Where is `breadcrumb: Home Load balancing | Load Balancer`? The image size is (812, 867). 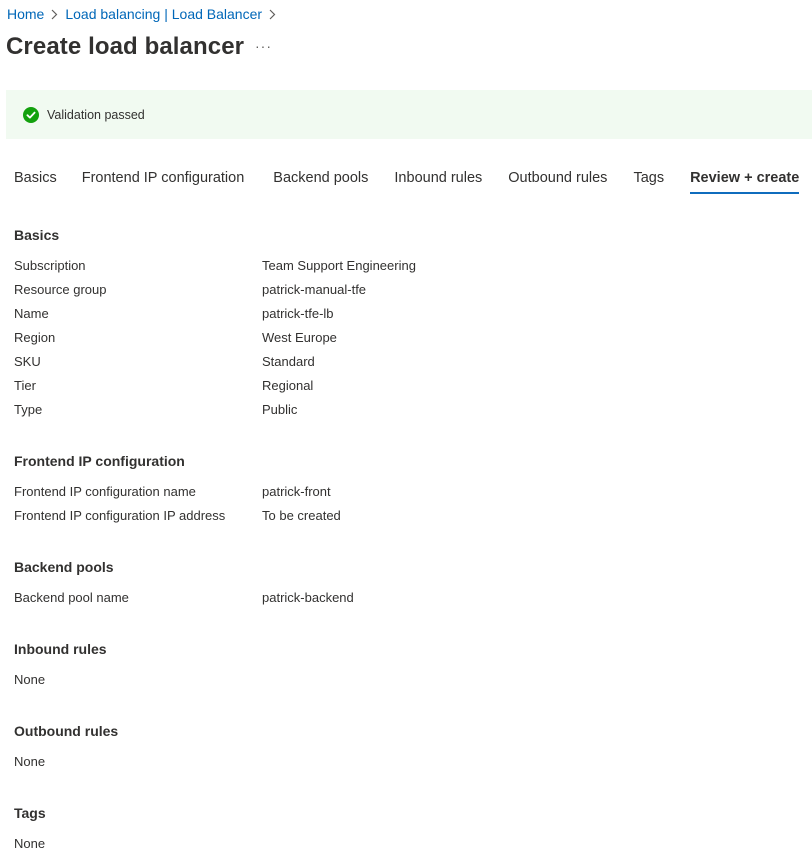
breadcrumb: Home Load balancing | Load Balancer is located at coordinates (145, 14).